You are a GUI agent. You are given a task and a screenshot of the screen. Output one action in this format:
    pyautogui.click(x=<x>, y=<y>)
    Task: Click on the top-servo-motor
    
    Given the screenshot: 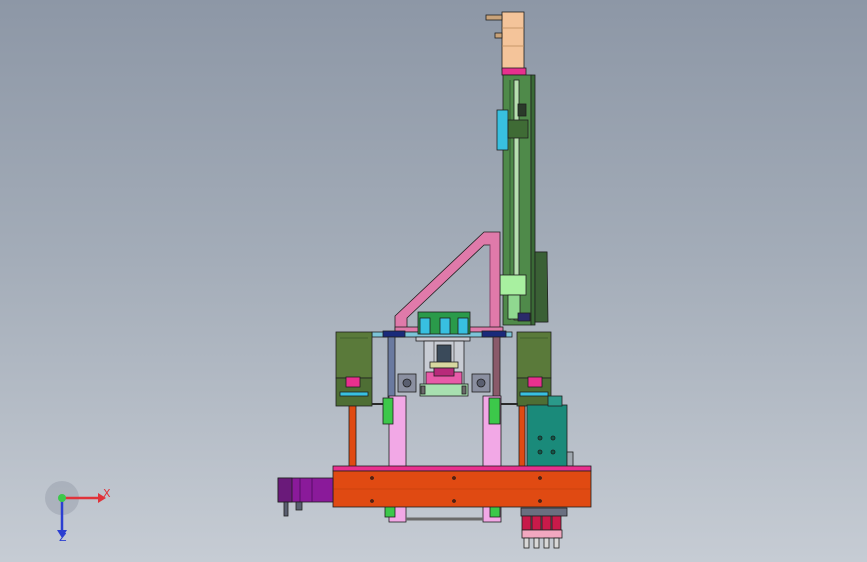 What is the action you would take?
    pyautogui.click(x=513, y=41)
    